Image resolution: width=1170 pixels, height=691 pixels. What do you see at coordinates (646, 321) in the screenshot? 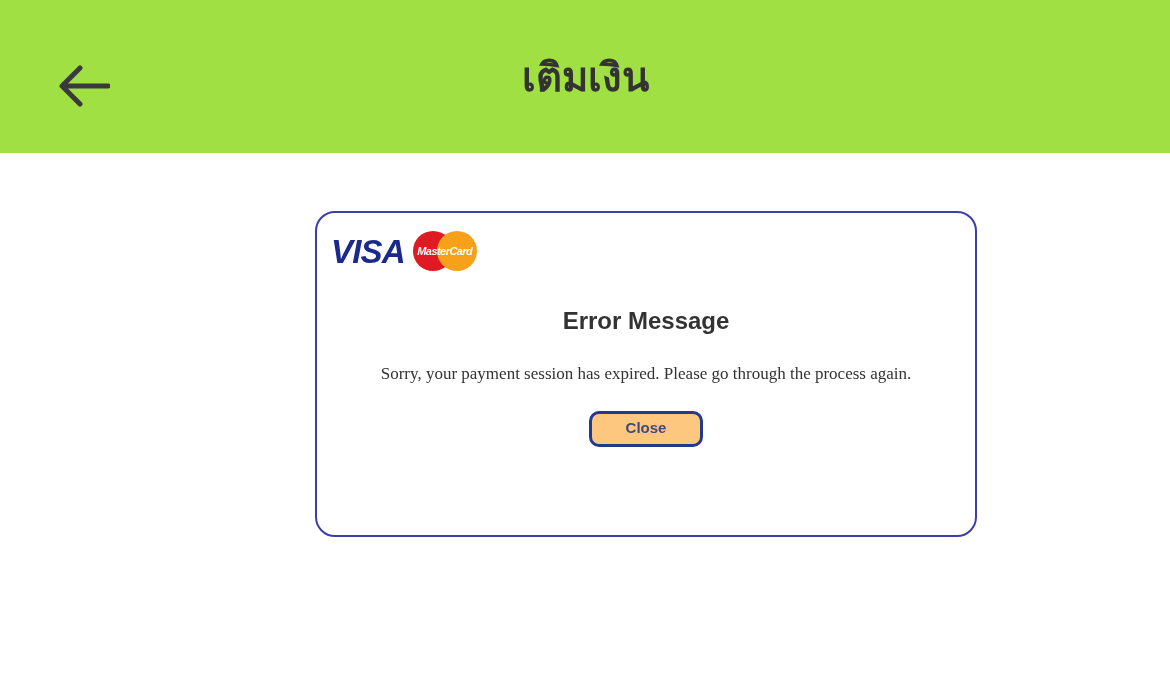
I see `dialog-title: Error Message` at bounding box center [646, 321].